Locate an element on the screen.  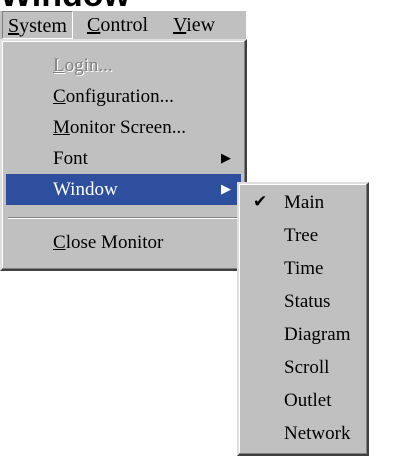
menubar-view-label: iew is located at coordinates (201, 25).